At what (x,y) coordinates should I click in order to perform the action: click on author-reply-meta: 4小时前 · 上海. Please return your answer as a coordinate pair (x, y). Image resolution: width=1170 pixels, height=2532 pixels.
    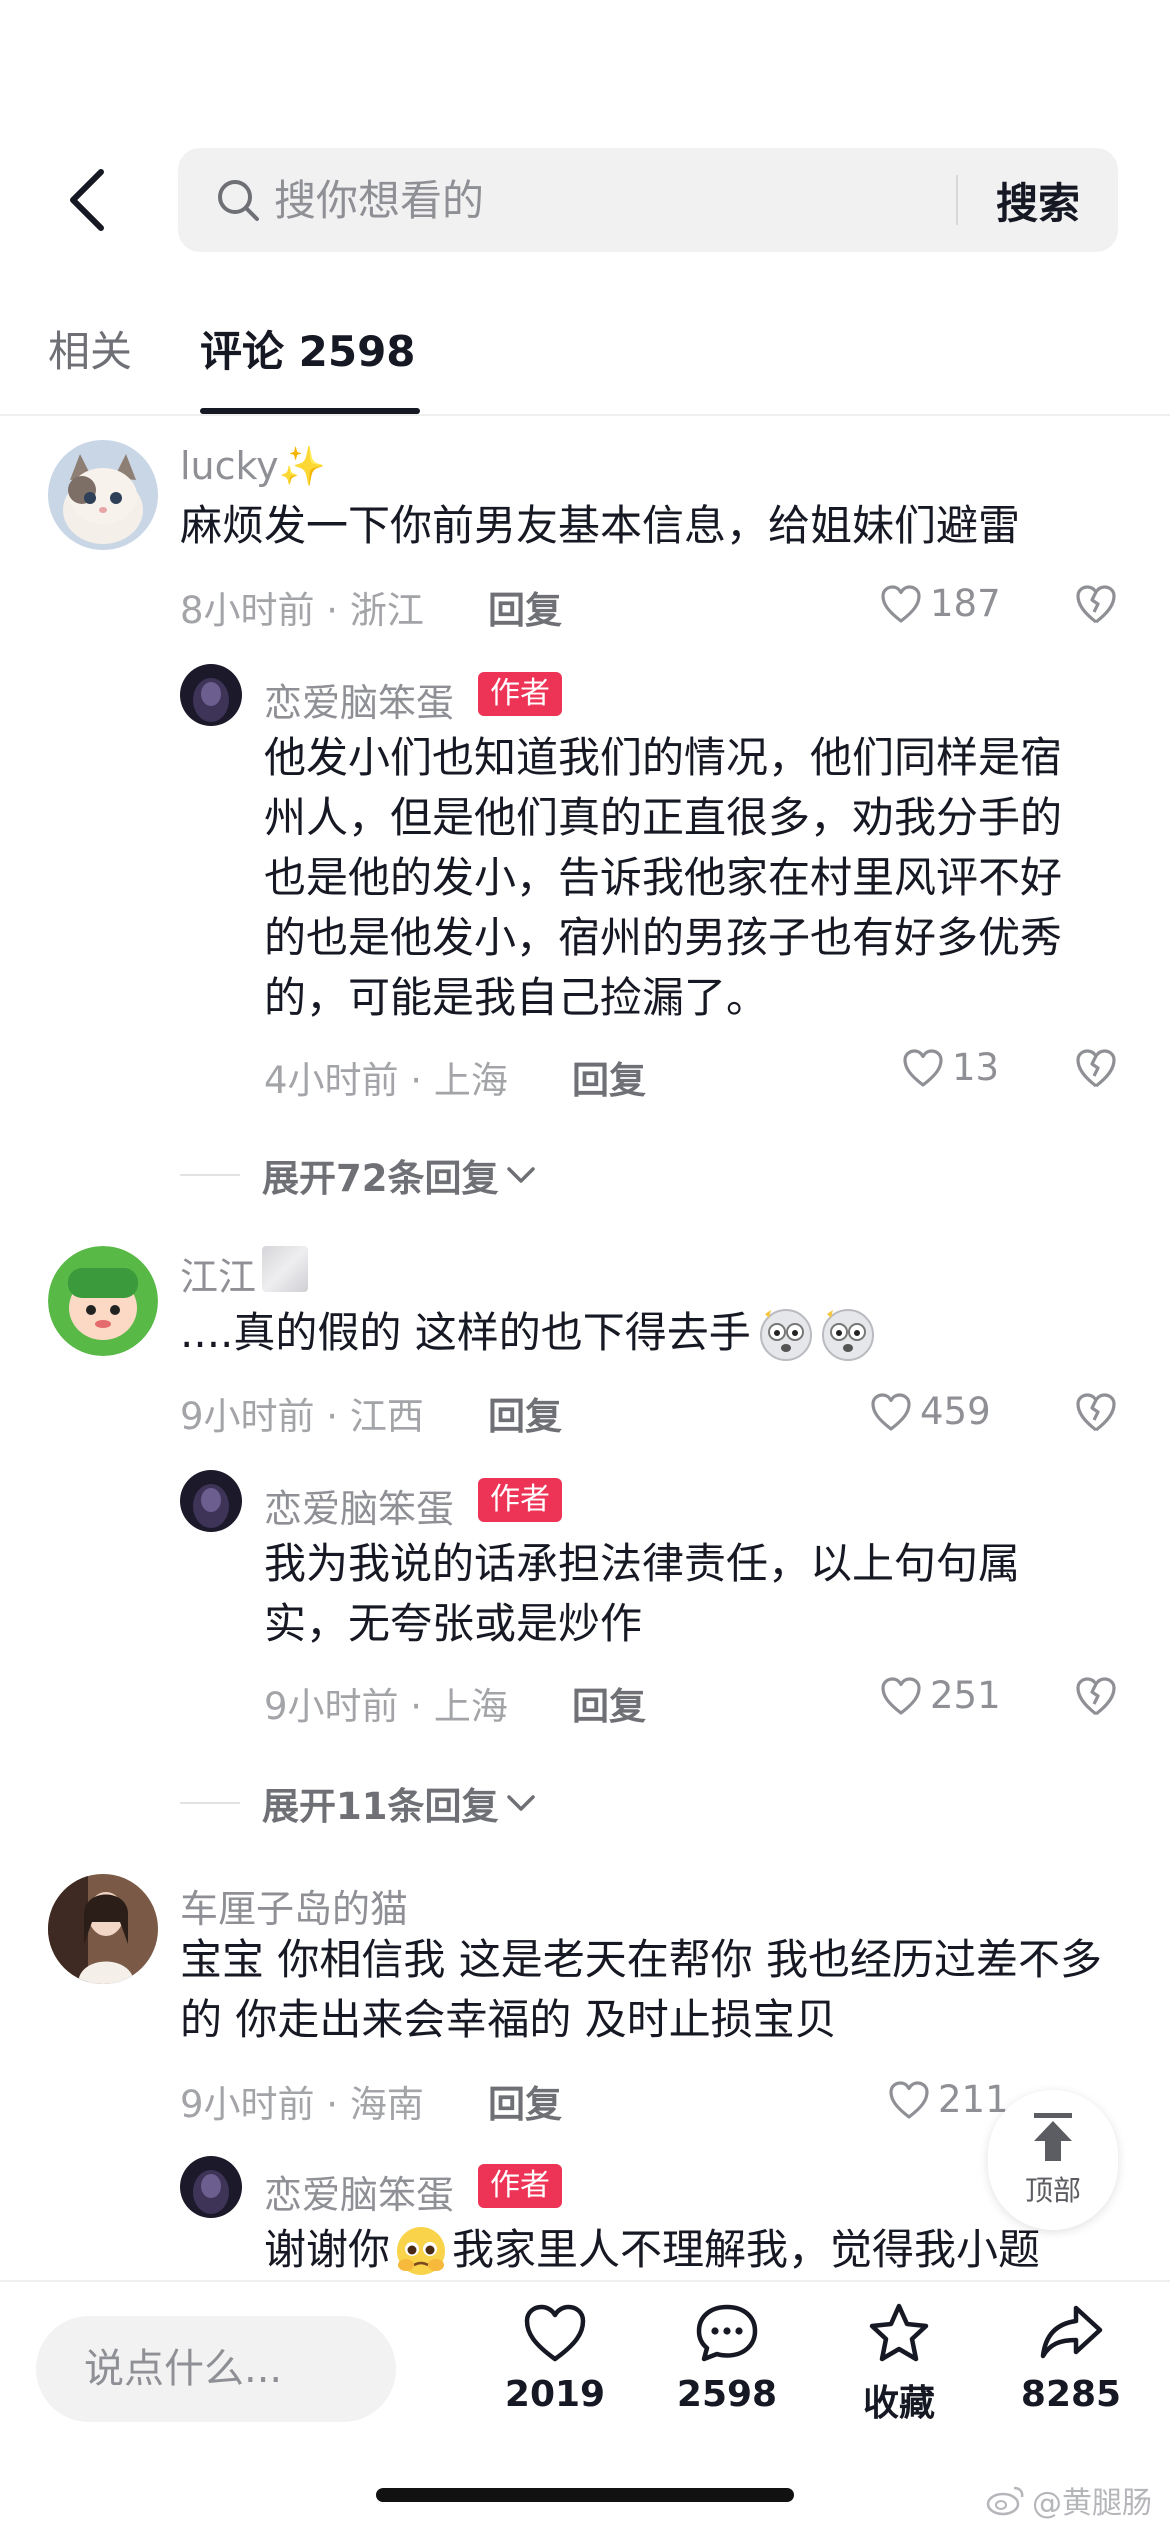
    Looking at the image, I should click on (386, 1080).